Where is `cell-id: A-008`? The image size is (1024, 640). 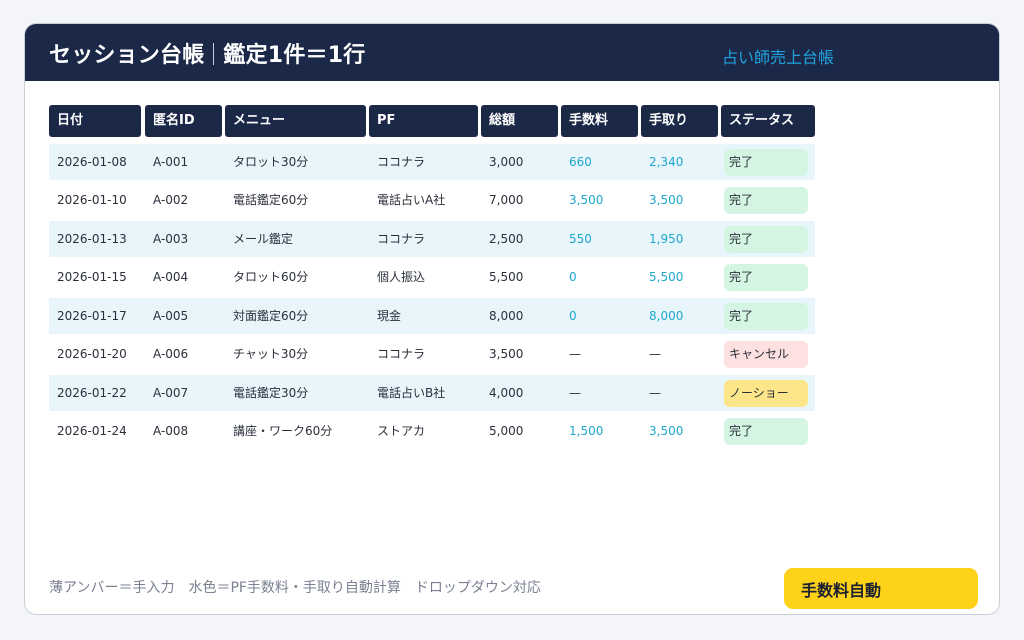
cell-id: A-008 is located at coordinates (166, 431).